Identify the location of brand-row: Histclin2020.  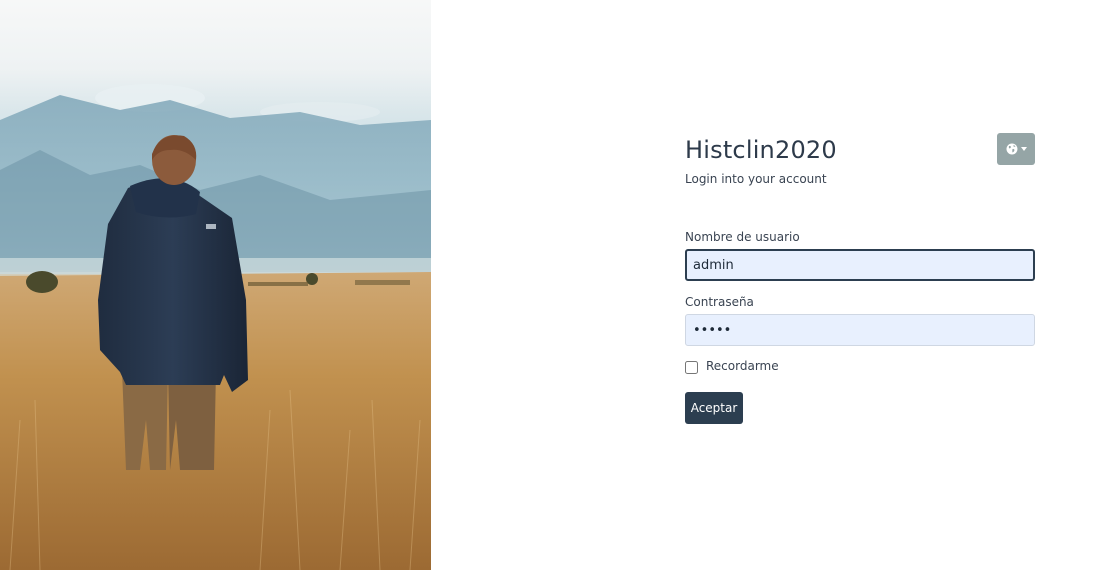
(860, 150).